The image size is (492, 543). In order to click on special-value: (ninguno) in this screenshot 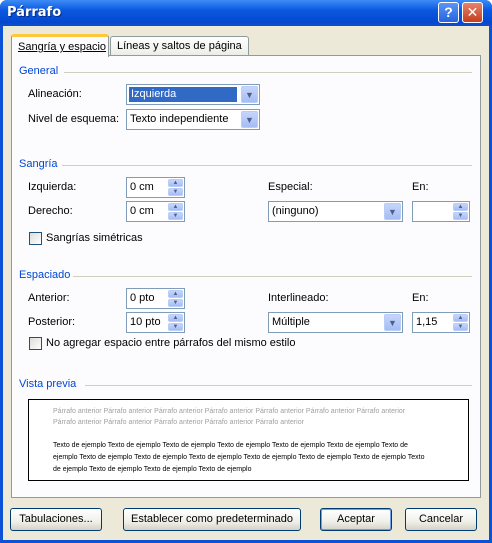, I will do `click(295, 211)`.